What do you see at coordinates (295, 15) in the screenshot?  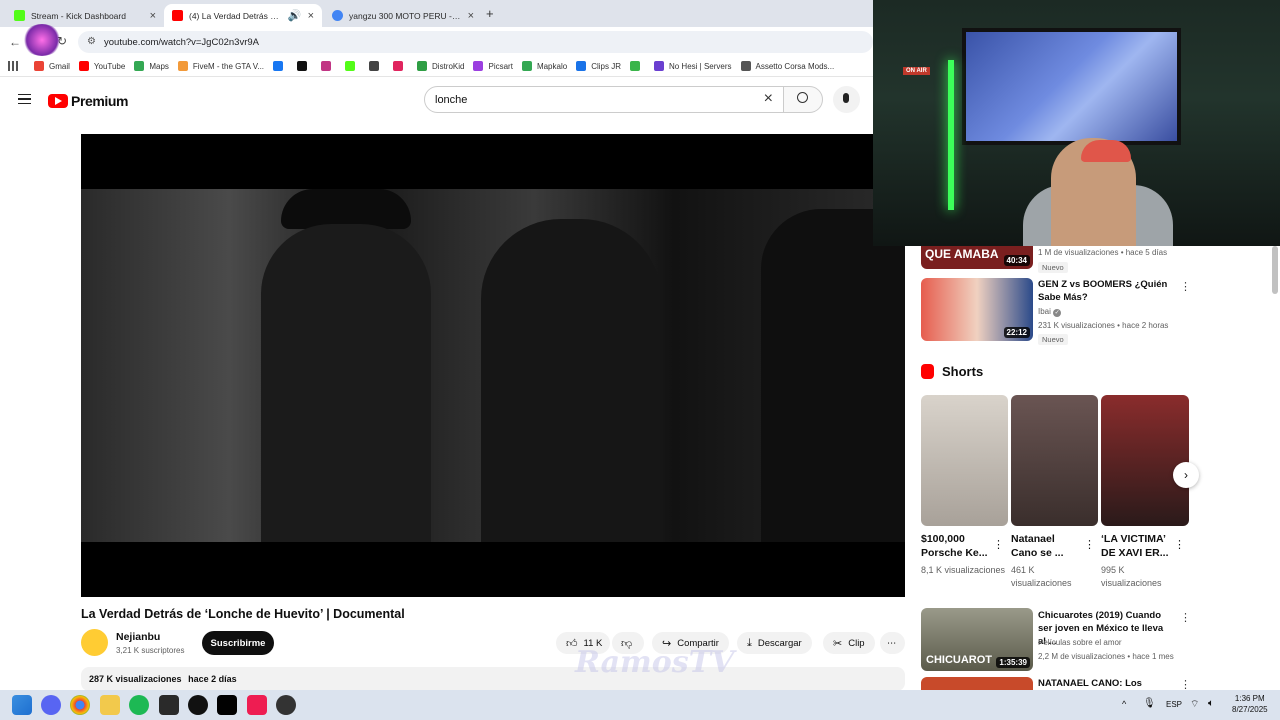 I see `speaker-icon: 🔊` at bounding box center [295, 15].